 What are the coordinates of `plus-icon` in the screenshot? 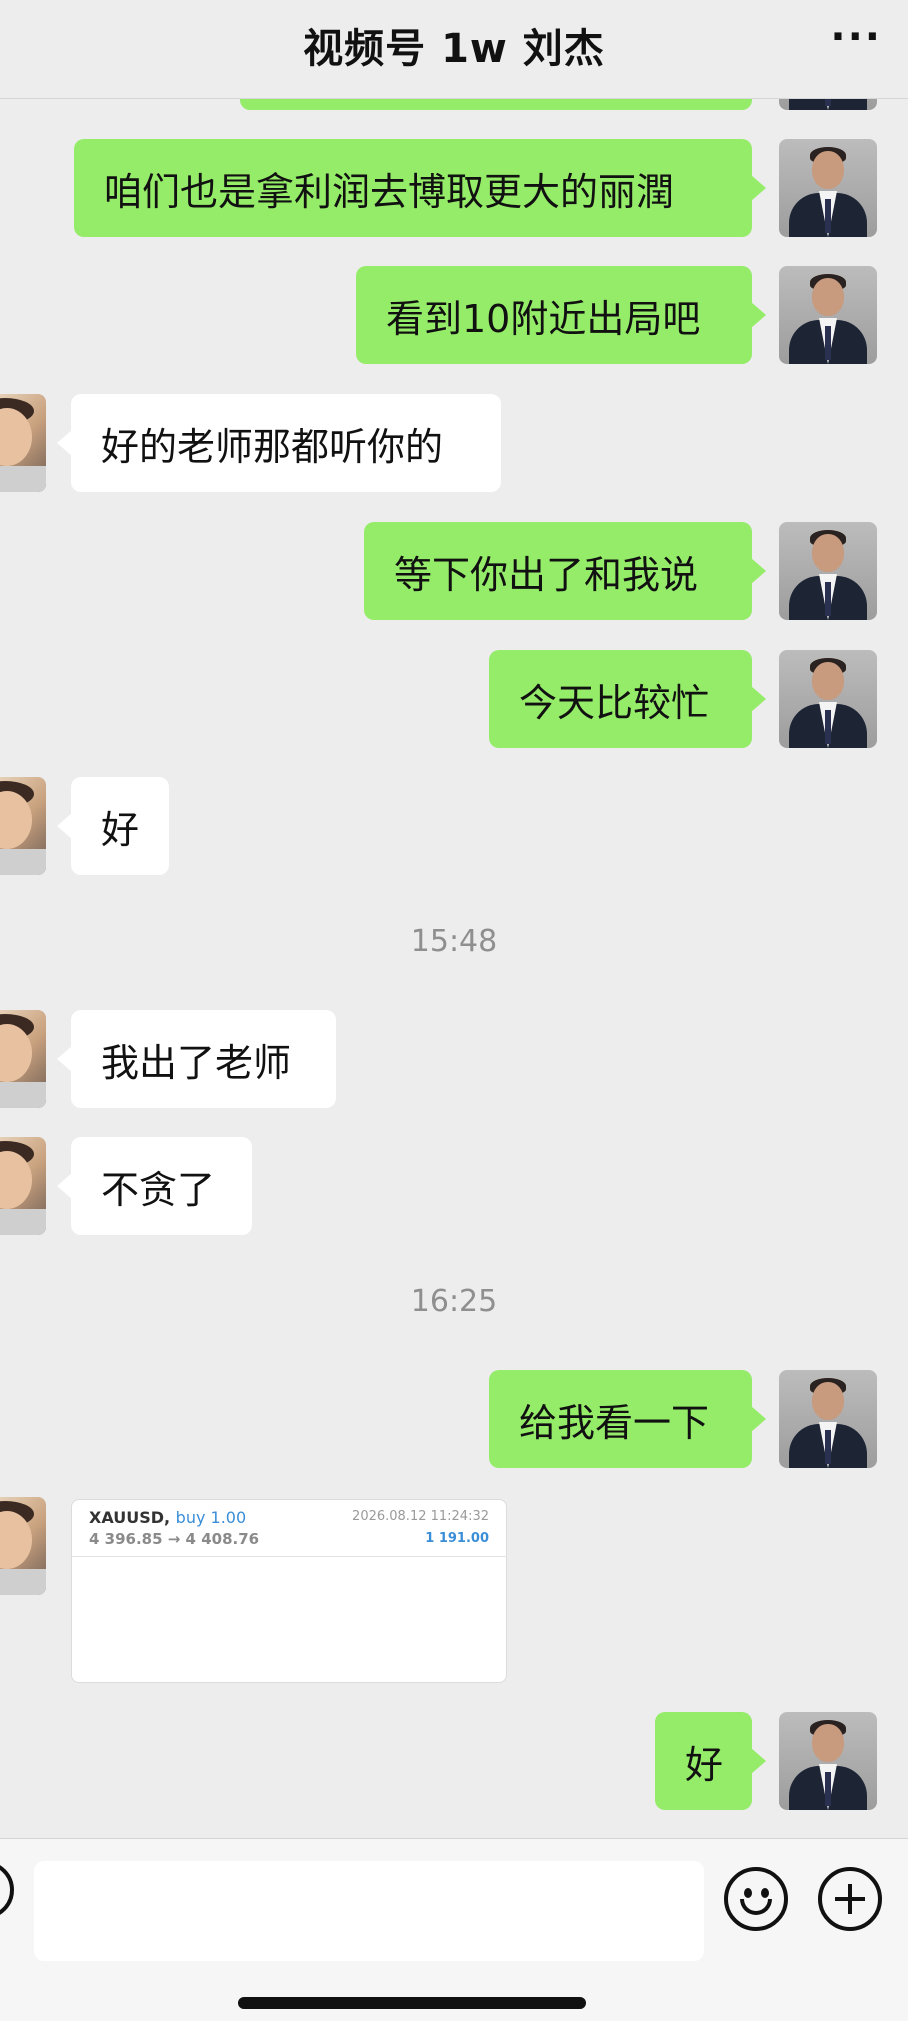 It's located at (850, 1899).